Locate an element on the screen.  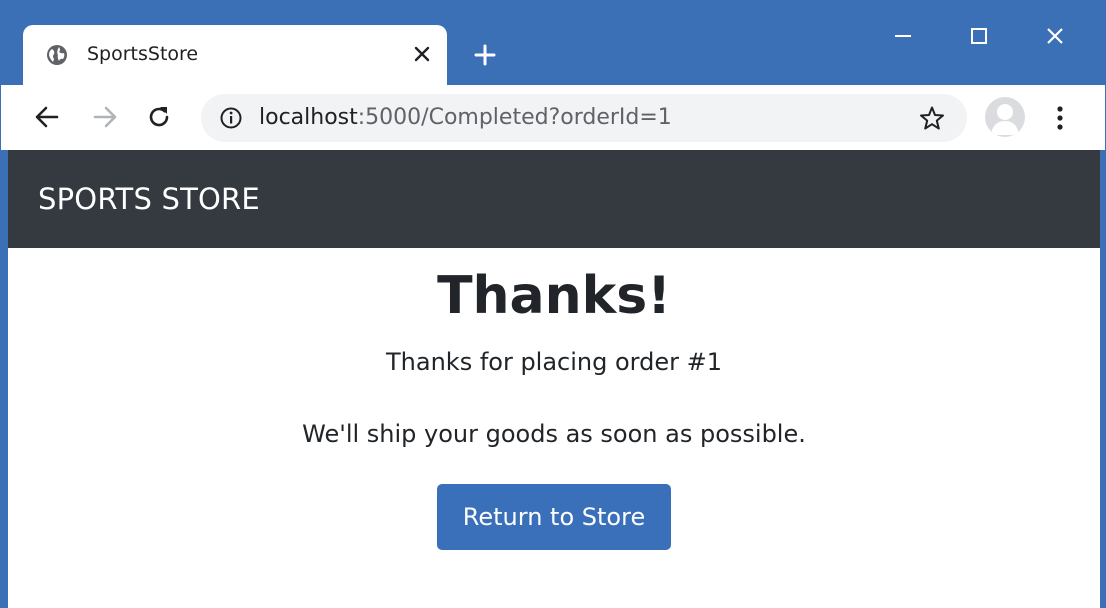
brand-title: SPORTS STORE is located at coordinates (149, 199).